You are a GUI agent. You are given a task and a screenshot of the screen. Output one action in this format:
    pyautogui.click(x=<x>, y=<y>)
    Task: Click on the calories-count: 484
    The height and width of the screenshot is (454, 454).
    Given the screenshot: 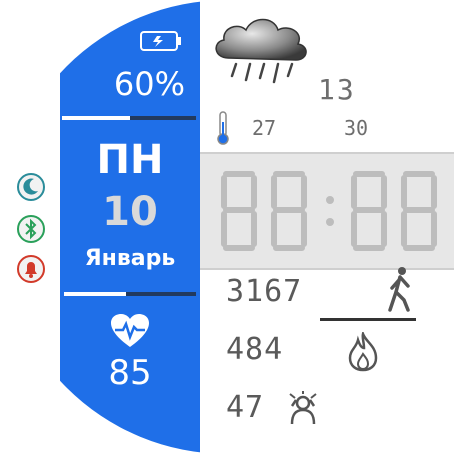 What is the action you would take?
    pyautogui.click(x=255, y=349)
    